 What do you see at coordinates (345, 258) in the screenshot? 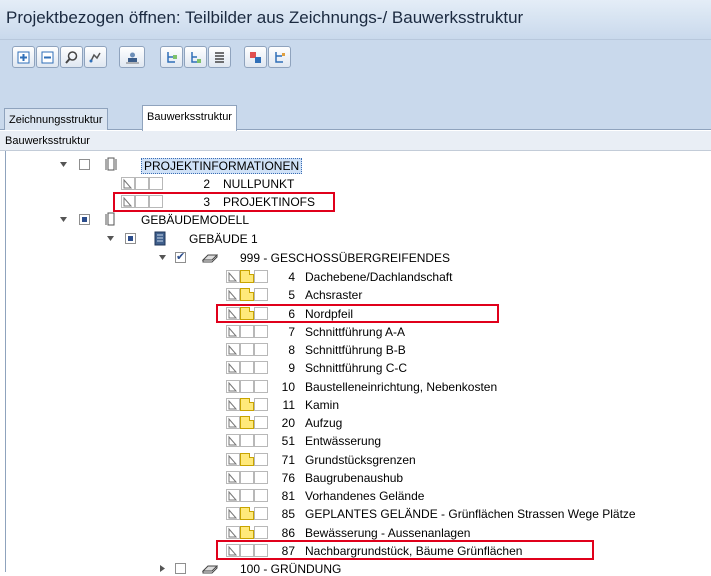
I see `node-label: 999 - GESCHOSSÜBERGREIFENDES` at bounding box center [345, 258].